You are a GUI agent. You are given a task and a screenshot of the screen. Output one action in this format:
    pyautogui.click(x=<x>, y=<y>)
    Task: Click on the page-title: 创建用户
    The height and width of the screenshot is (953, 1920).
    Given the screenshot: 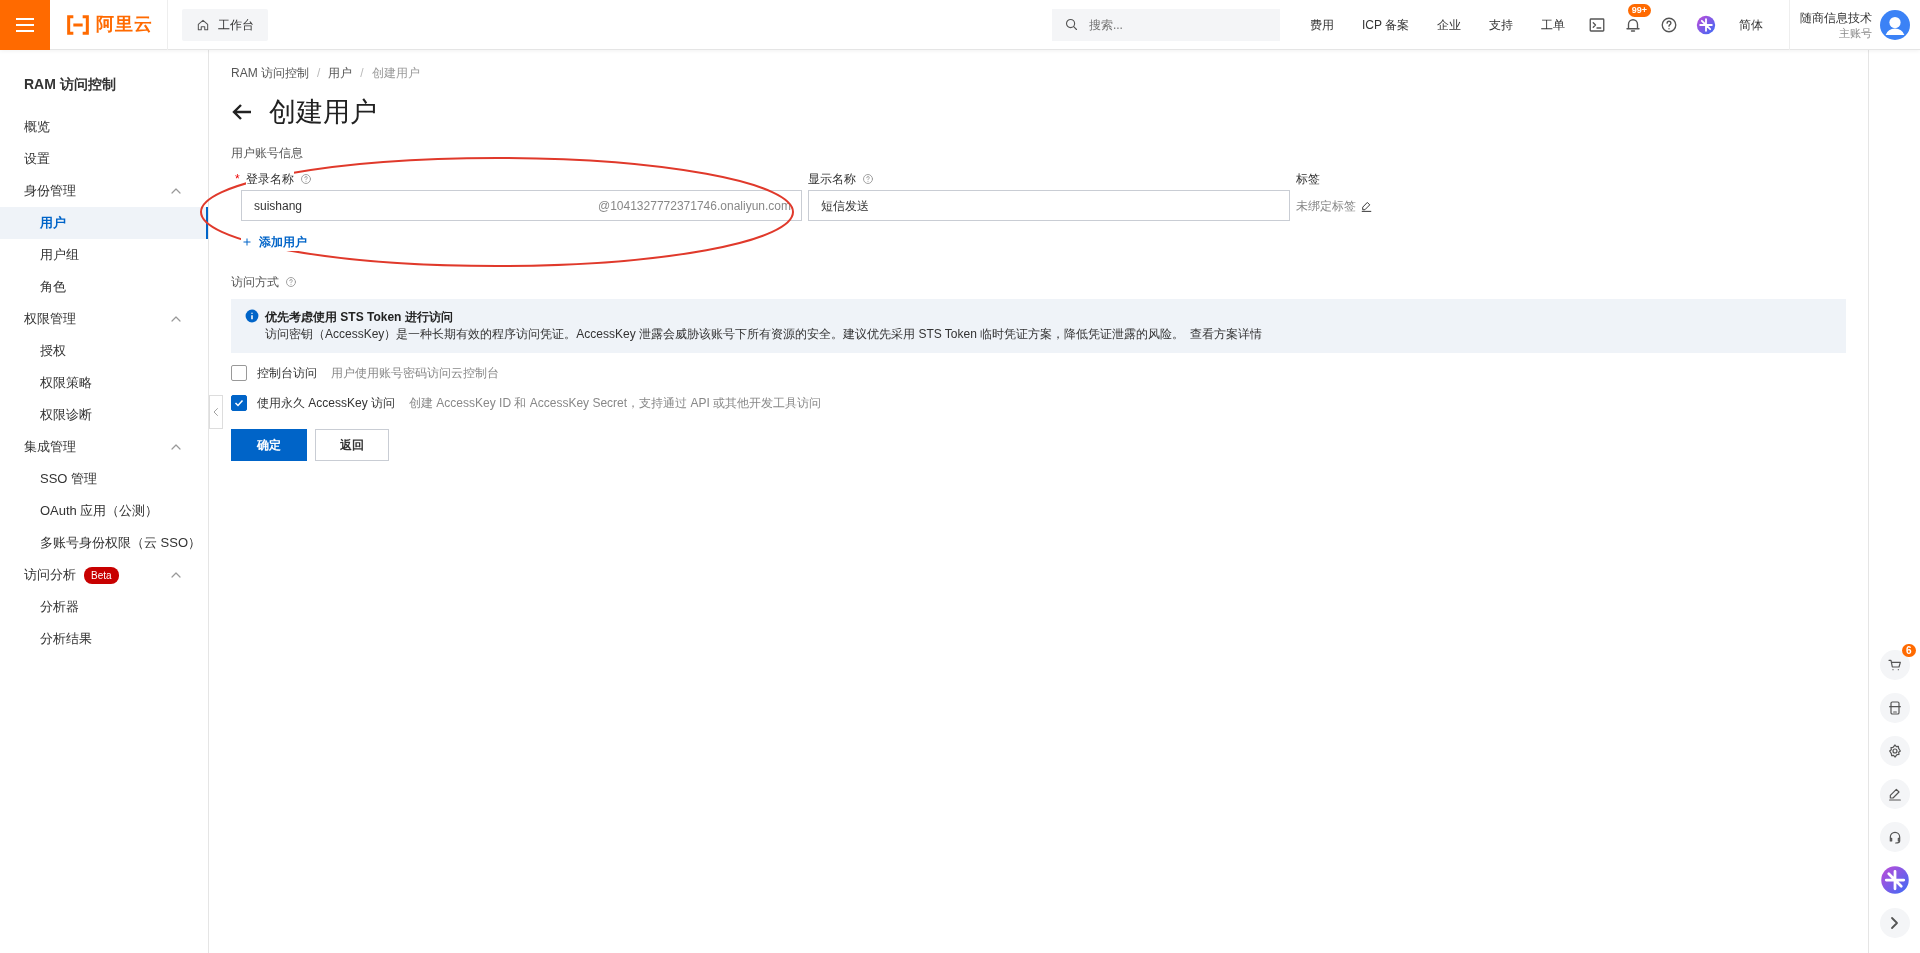 What is the action you would take?
    pyautogui.click(x=323, y=112)
    